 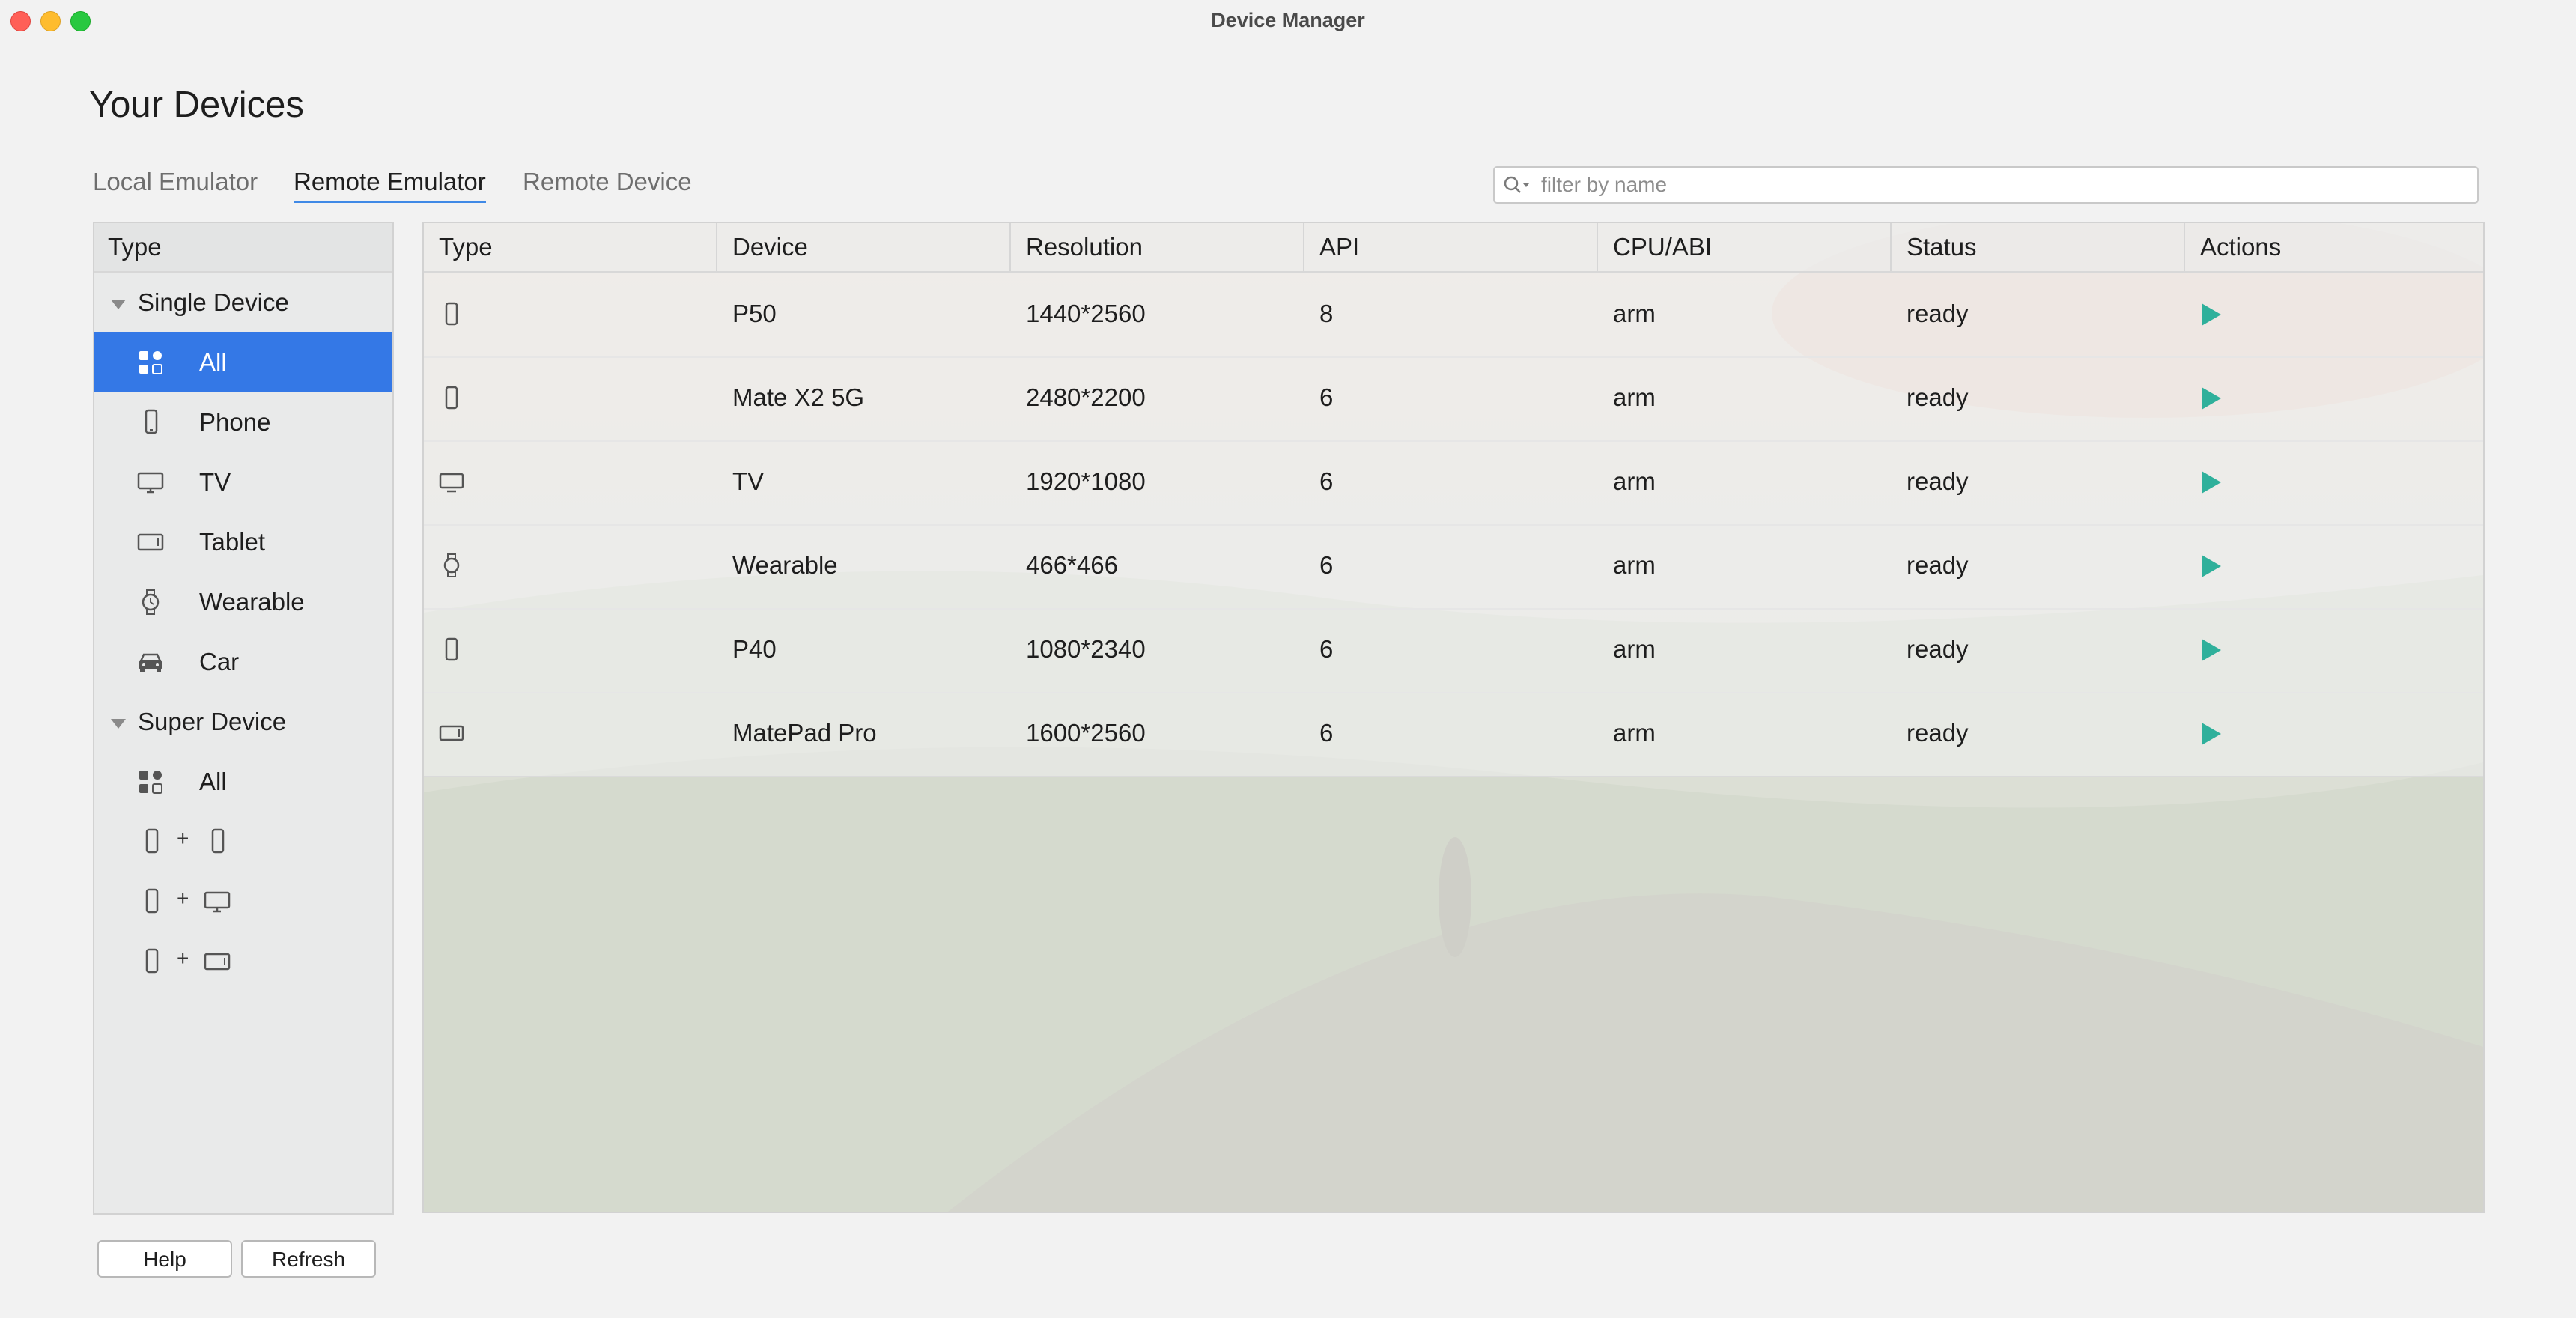 I want to click on help-button: Help, so click(x=164, y=1259).